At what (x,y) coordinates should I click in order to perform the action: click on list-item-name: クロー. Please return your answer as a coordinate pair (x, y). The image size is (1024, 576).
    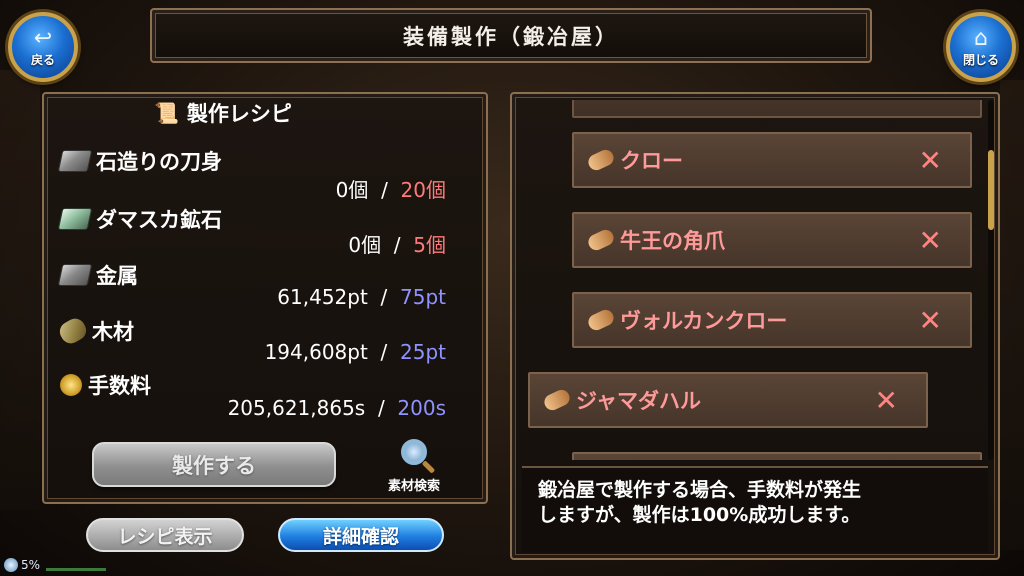
    Looking at the image, I should click on (651, 161).